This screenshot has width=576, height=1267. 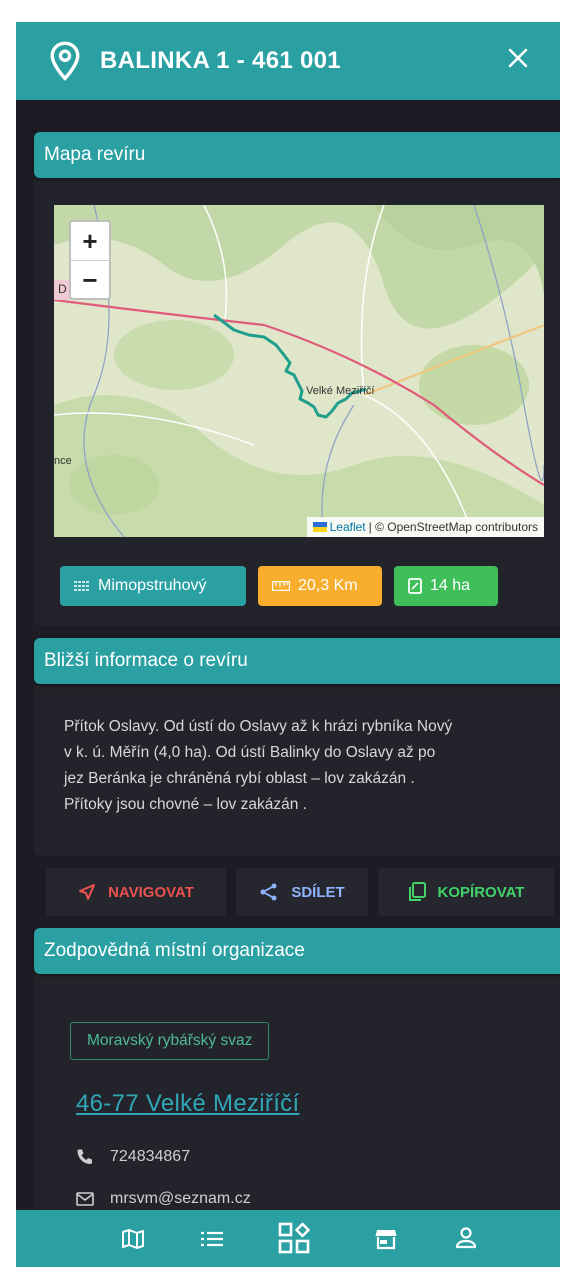 I want to click on map-icon, so click(x=133, y=1239).